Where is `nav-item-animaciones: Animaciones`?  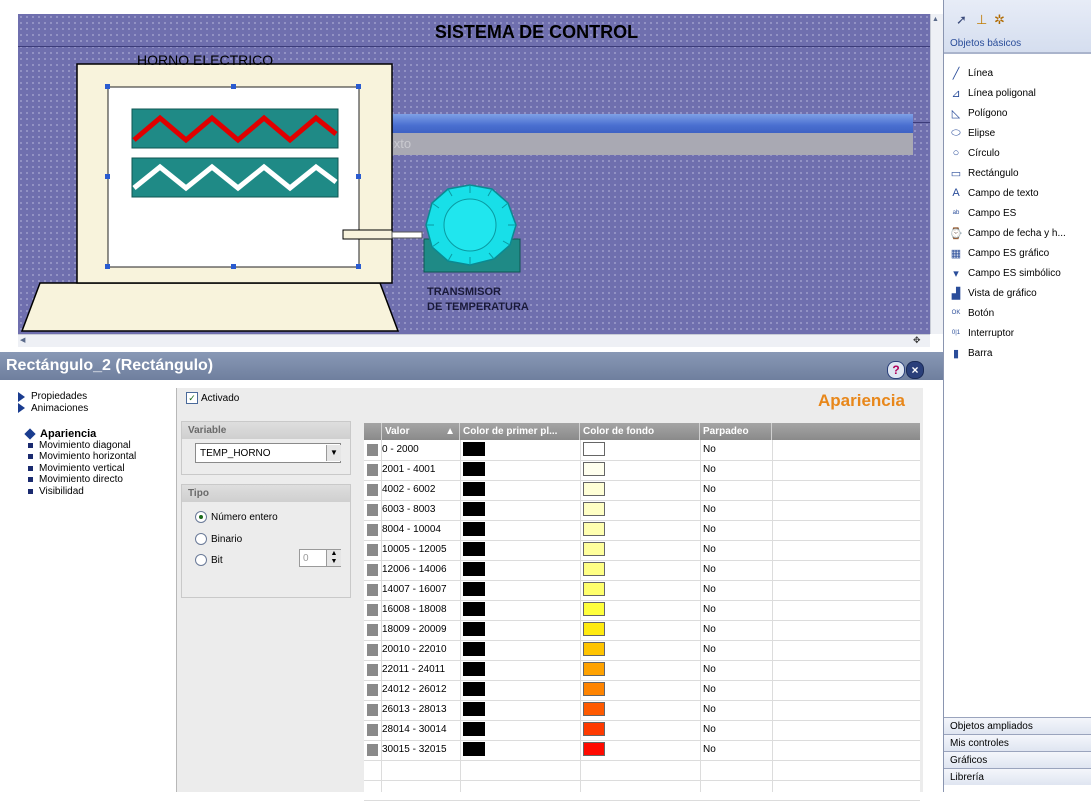 nav-item-animaciones: Animaciones is located at coordinates (53, 408).